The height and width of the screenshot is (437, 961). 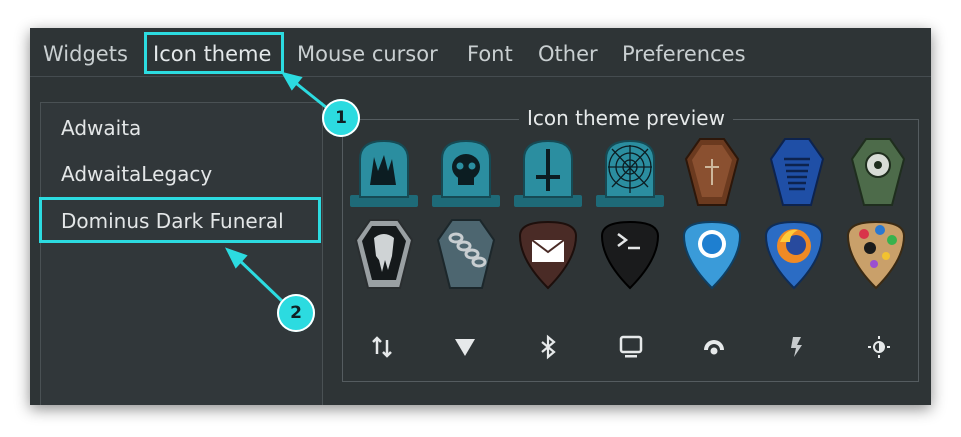 I want to click on list-item-adwaita: Adwaita, so click(x=101, y=128).